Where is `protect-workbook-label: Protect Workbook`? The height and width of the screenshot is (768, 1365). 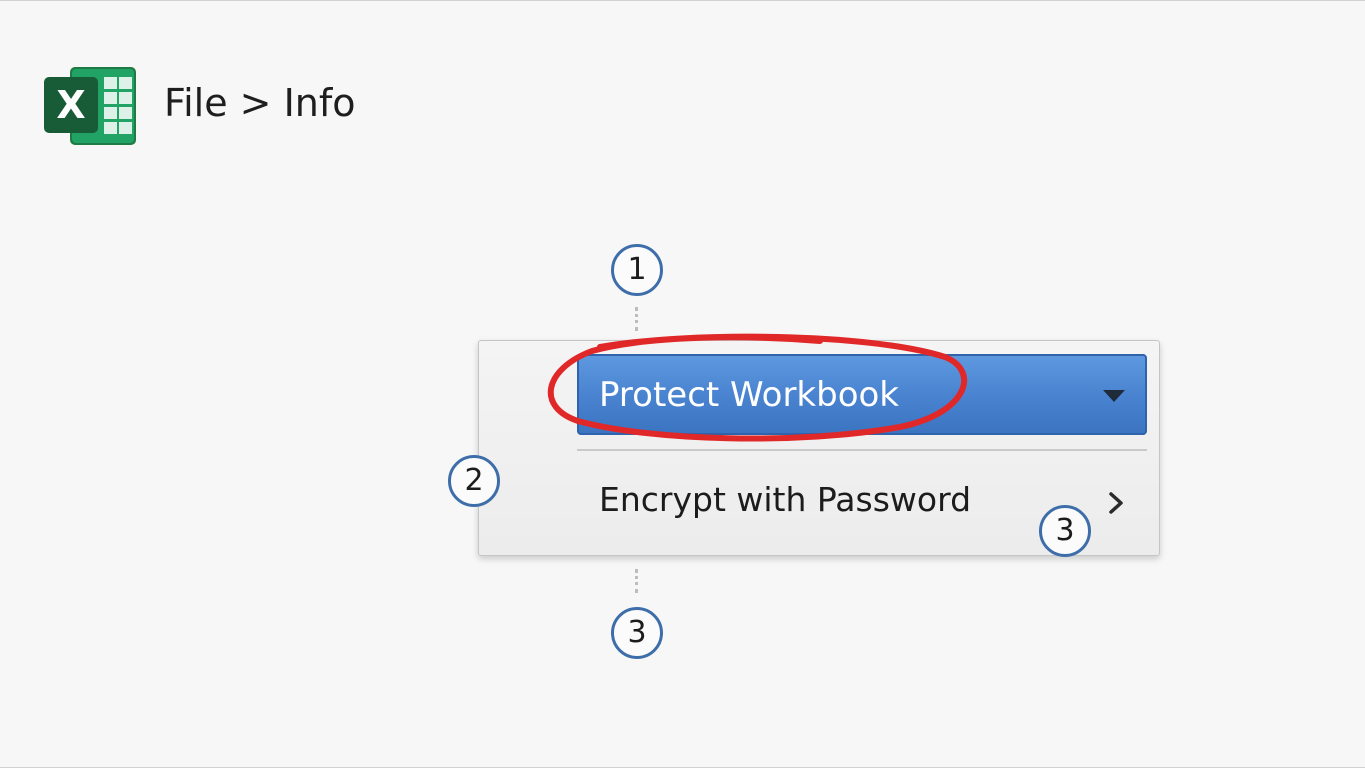
protect-workbook-label: Protect Workbook is located at coordinates (749, 395).